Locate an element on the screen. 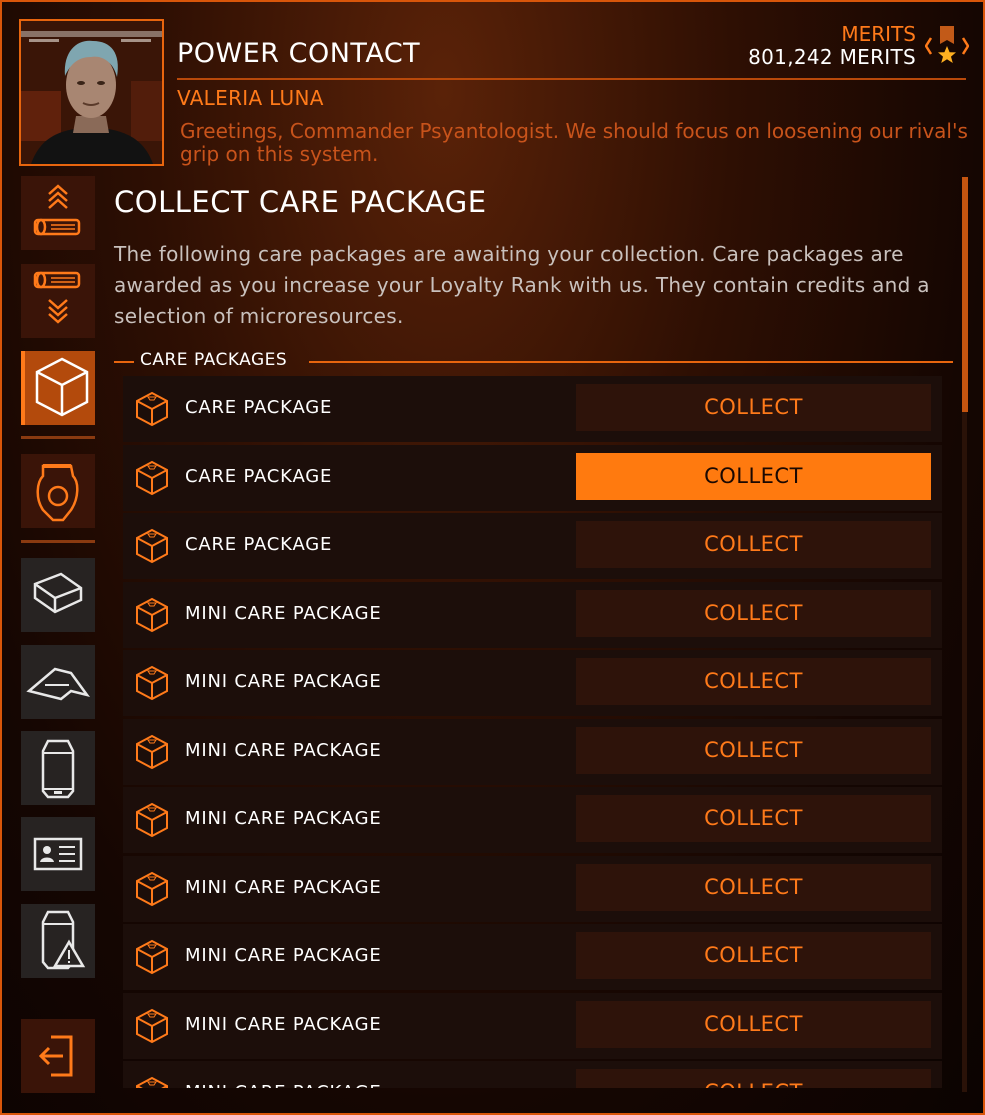 This screenshot has height=1115, width=985. scrollbar-thumb is located at coordinates (965, 294).